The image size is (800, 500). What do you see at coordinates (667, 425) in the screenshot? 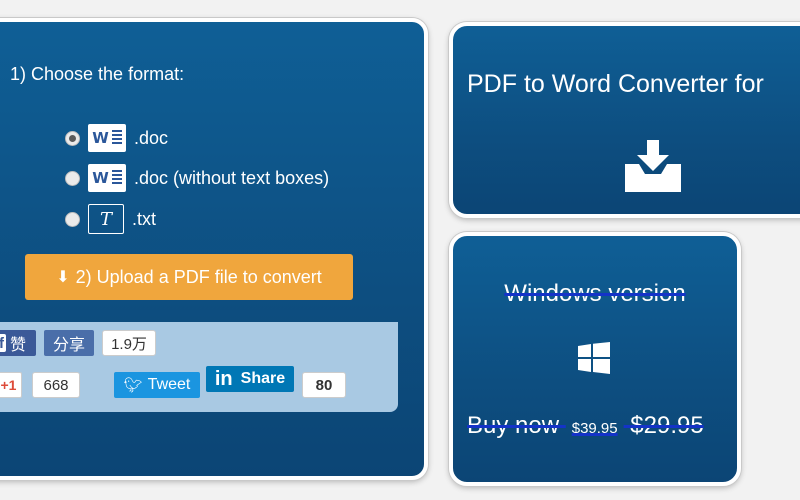
I see `new-price: $29.95` at bounding box center [667, 425].